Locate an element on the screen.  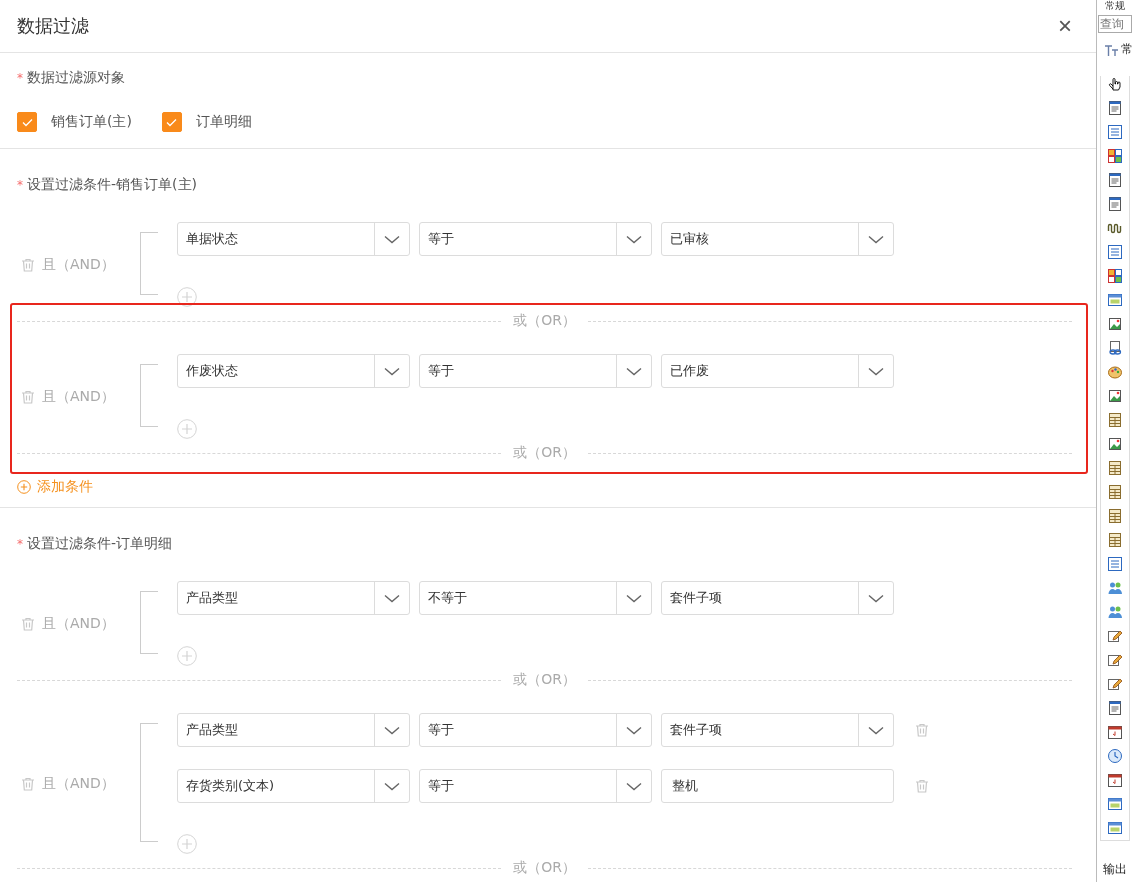
field-select: 存货类别(文本) is located at coordinates (293, 786).